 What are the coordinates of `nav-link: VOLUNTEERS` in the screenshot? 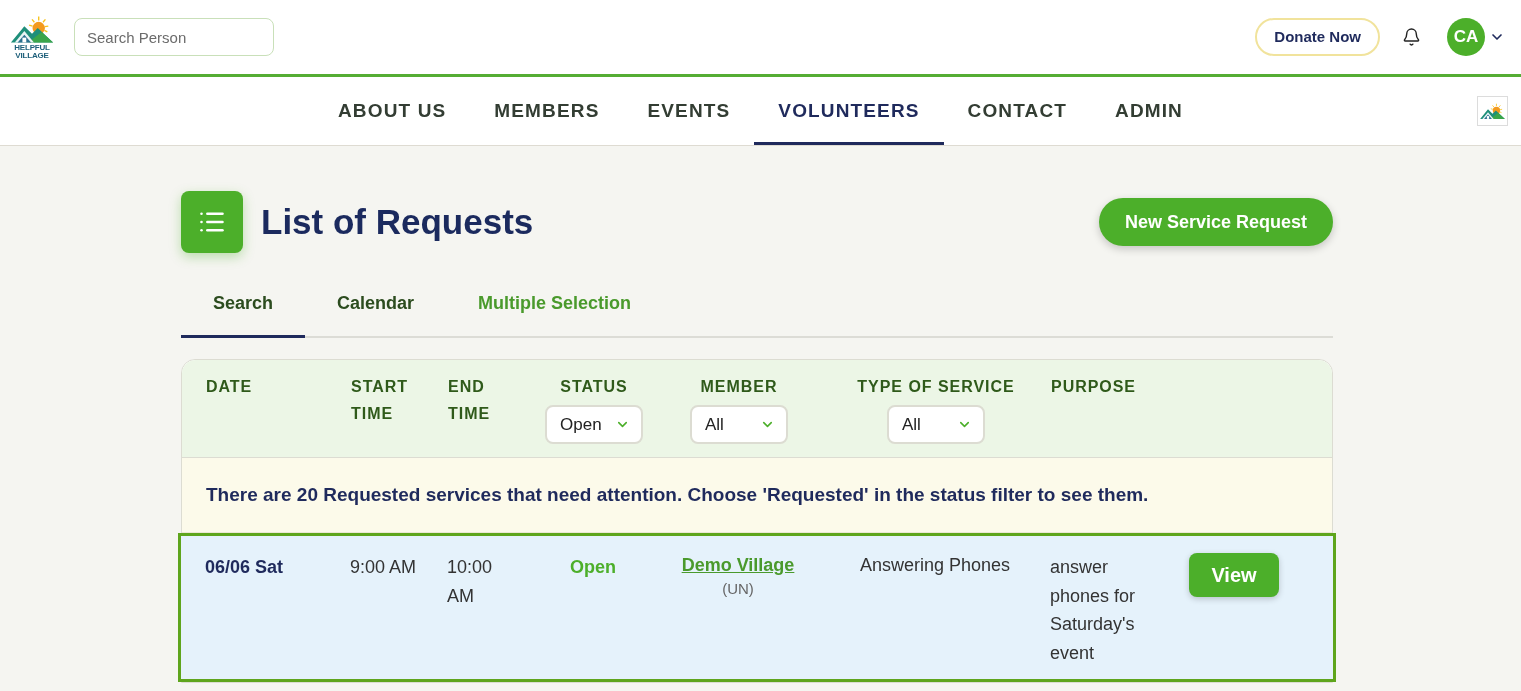 It's located at (849, 111).